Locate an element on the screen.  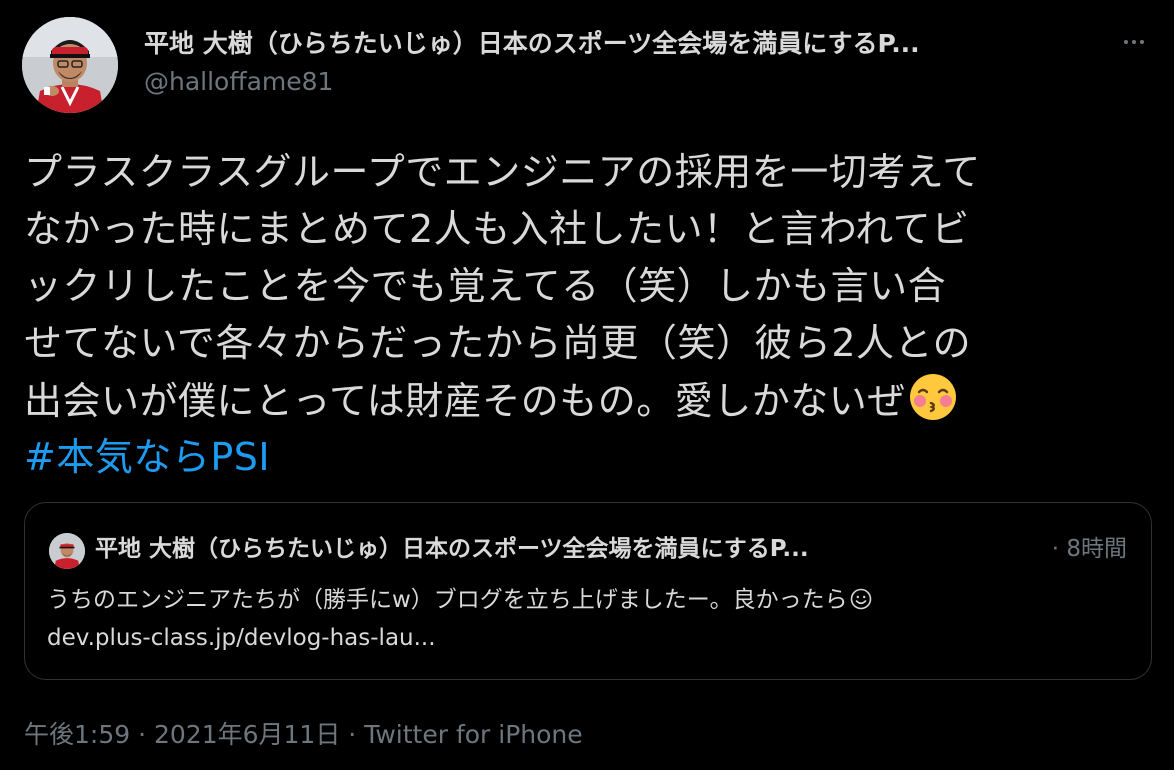
tweet-text-line: せてないで各々からだったから尚更（笑）彼ら2人との is located at coordinates (498, 343).